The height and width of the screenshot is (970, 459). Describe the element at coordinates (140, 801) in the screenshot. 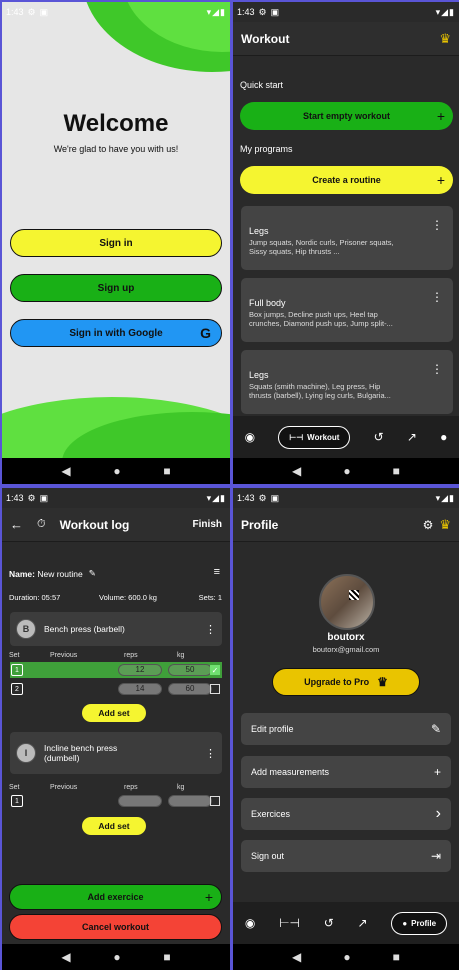

I see `reps-field` at that location.